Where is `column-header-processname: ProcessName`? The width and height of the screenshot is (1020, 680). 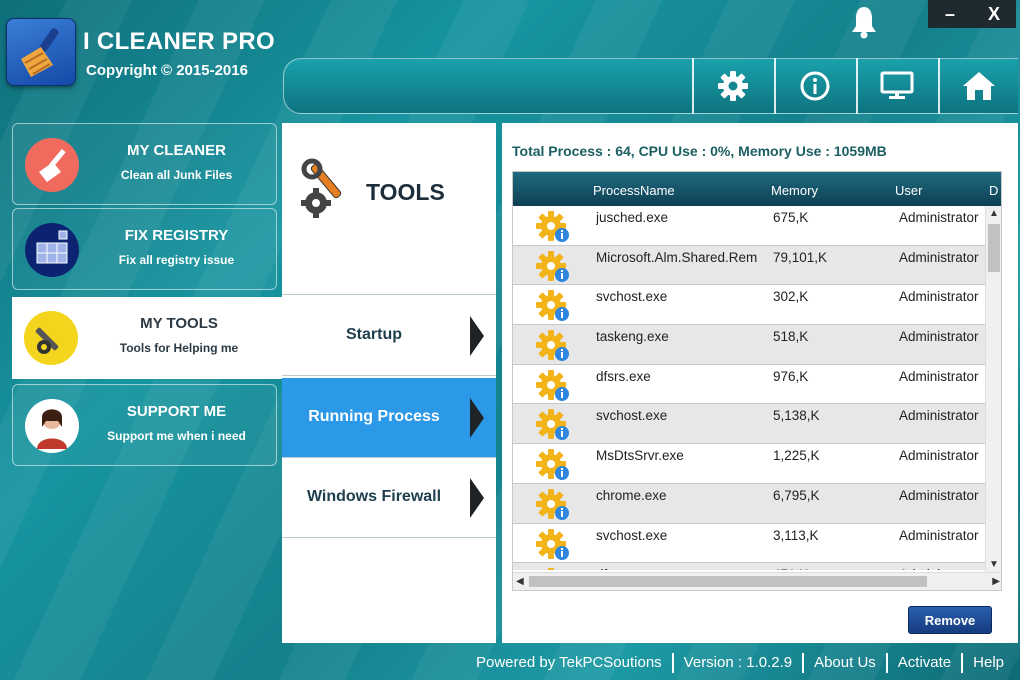 column-header-processname: ProcessName is located at coordinates (634, 190).